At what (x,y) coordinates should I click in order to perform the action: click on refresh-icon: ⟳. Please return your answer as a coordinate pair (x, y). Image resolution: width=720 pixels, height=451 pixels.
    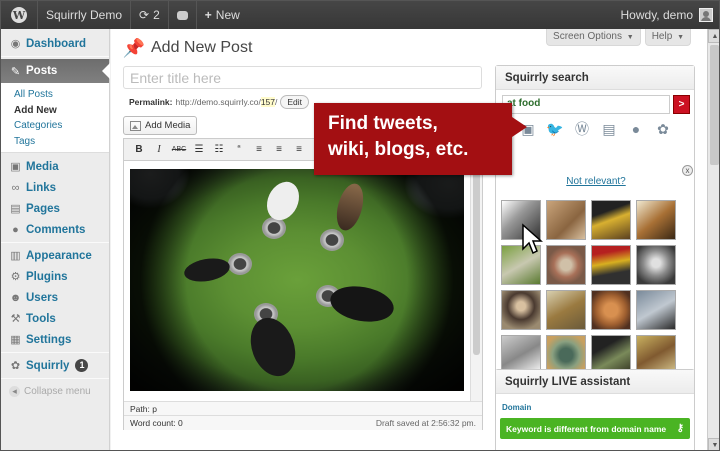
    Looking at the image, I should click on (144, 15).